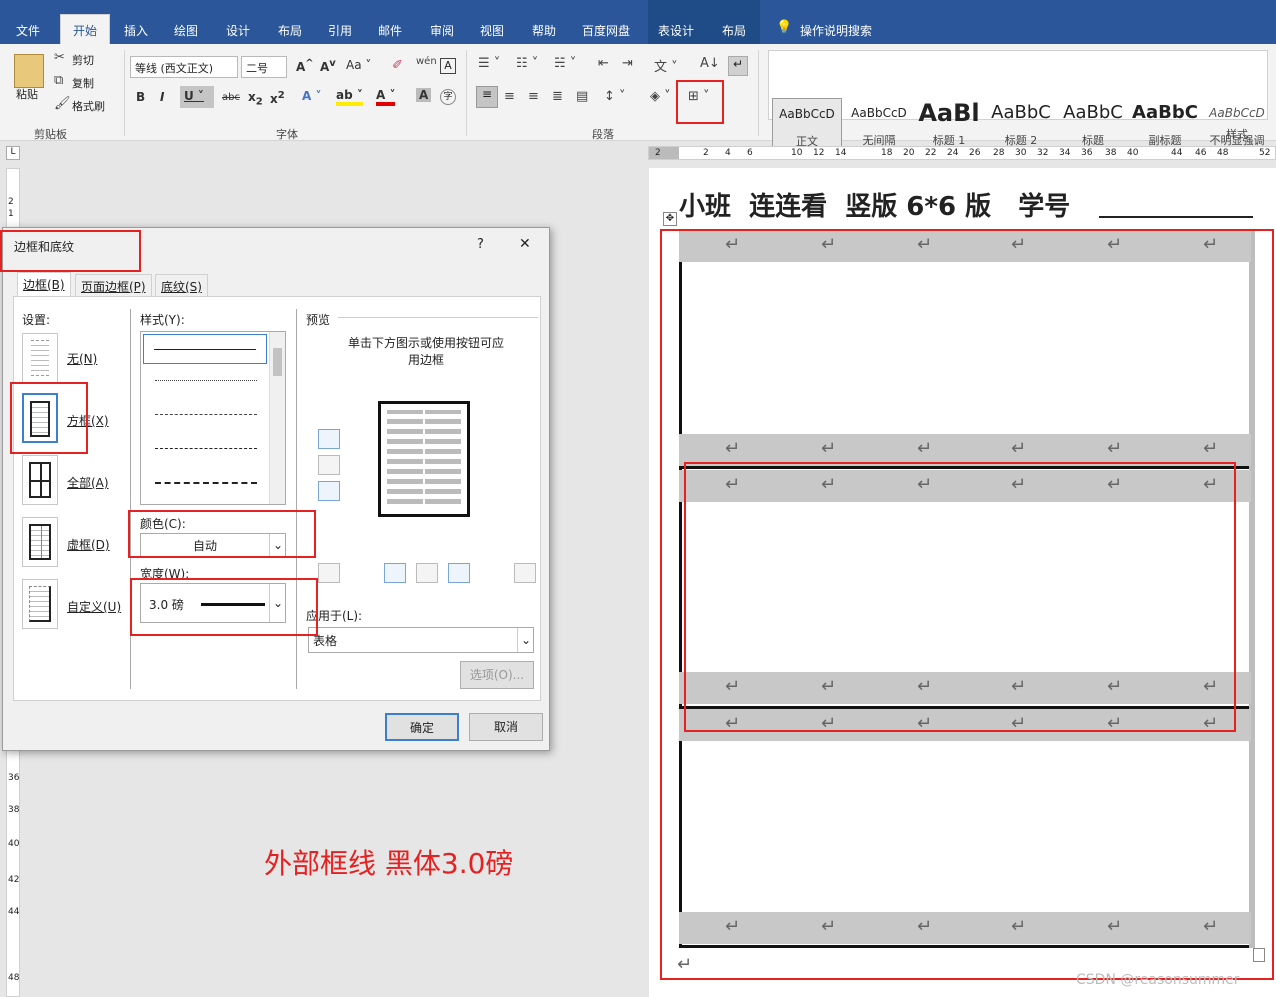 The width and height of the screenshot is (1276, 997). What do you see at coordinates (85, 29) in the screenshot?
I see `tab-home: 开始` at bounding box center [85, 29].